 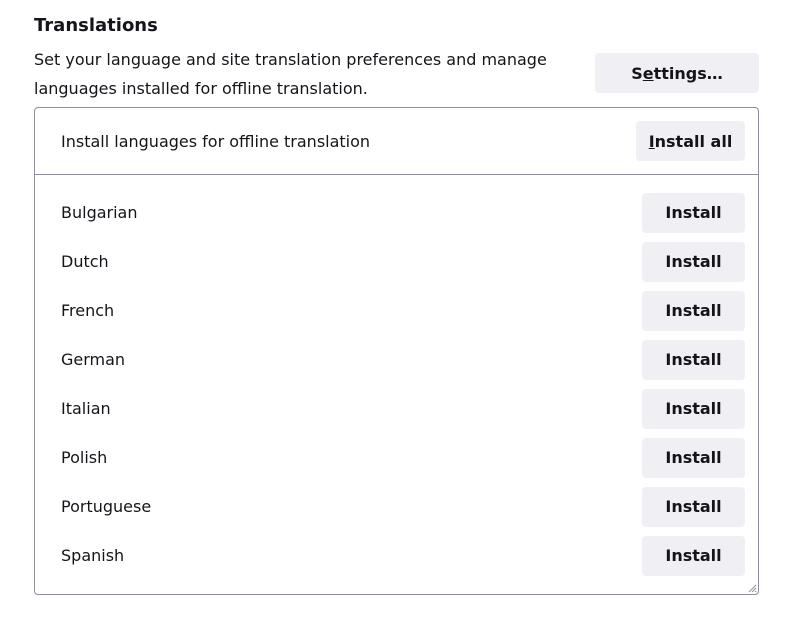 What do you see at coordinates (752, 588) in the screenshot?
I see `resize-grip-icon` at bounding box center [752, 588].